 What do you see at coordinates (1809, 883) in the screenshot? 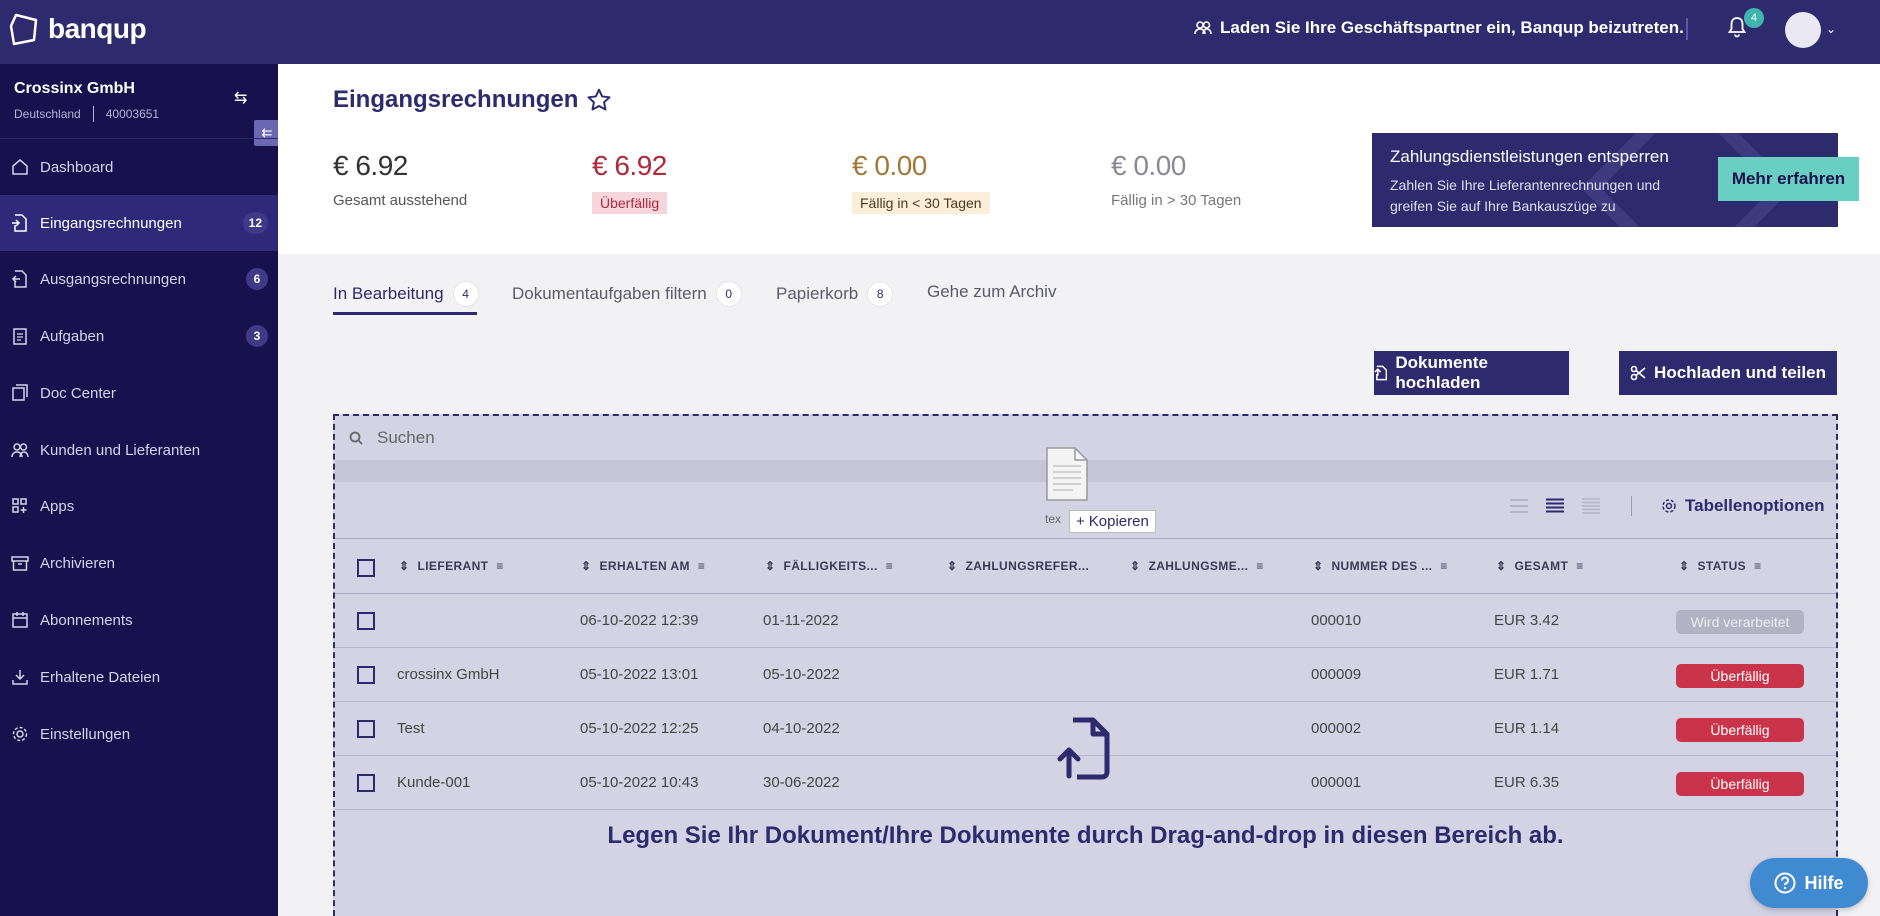
I see `help-button: Hilfe` at bounding box center [1809, 883].